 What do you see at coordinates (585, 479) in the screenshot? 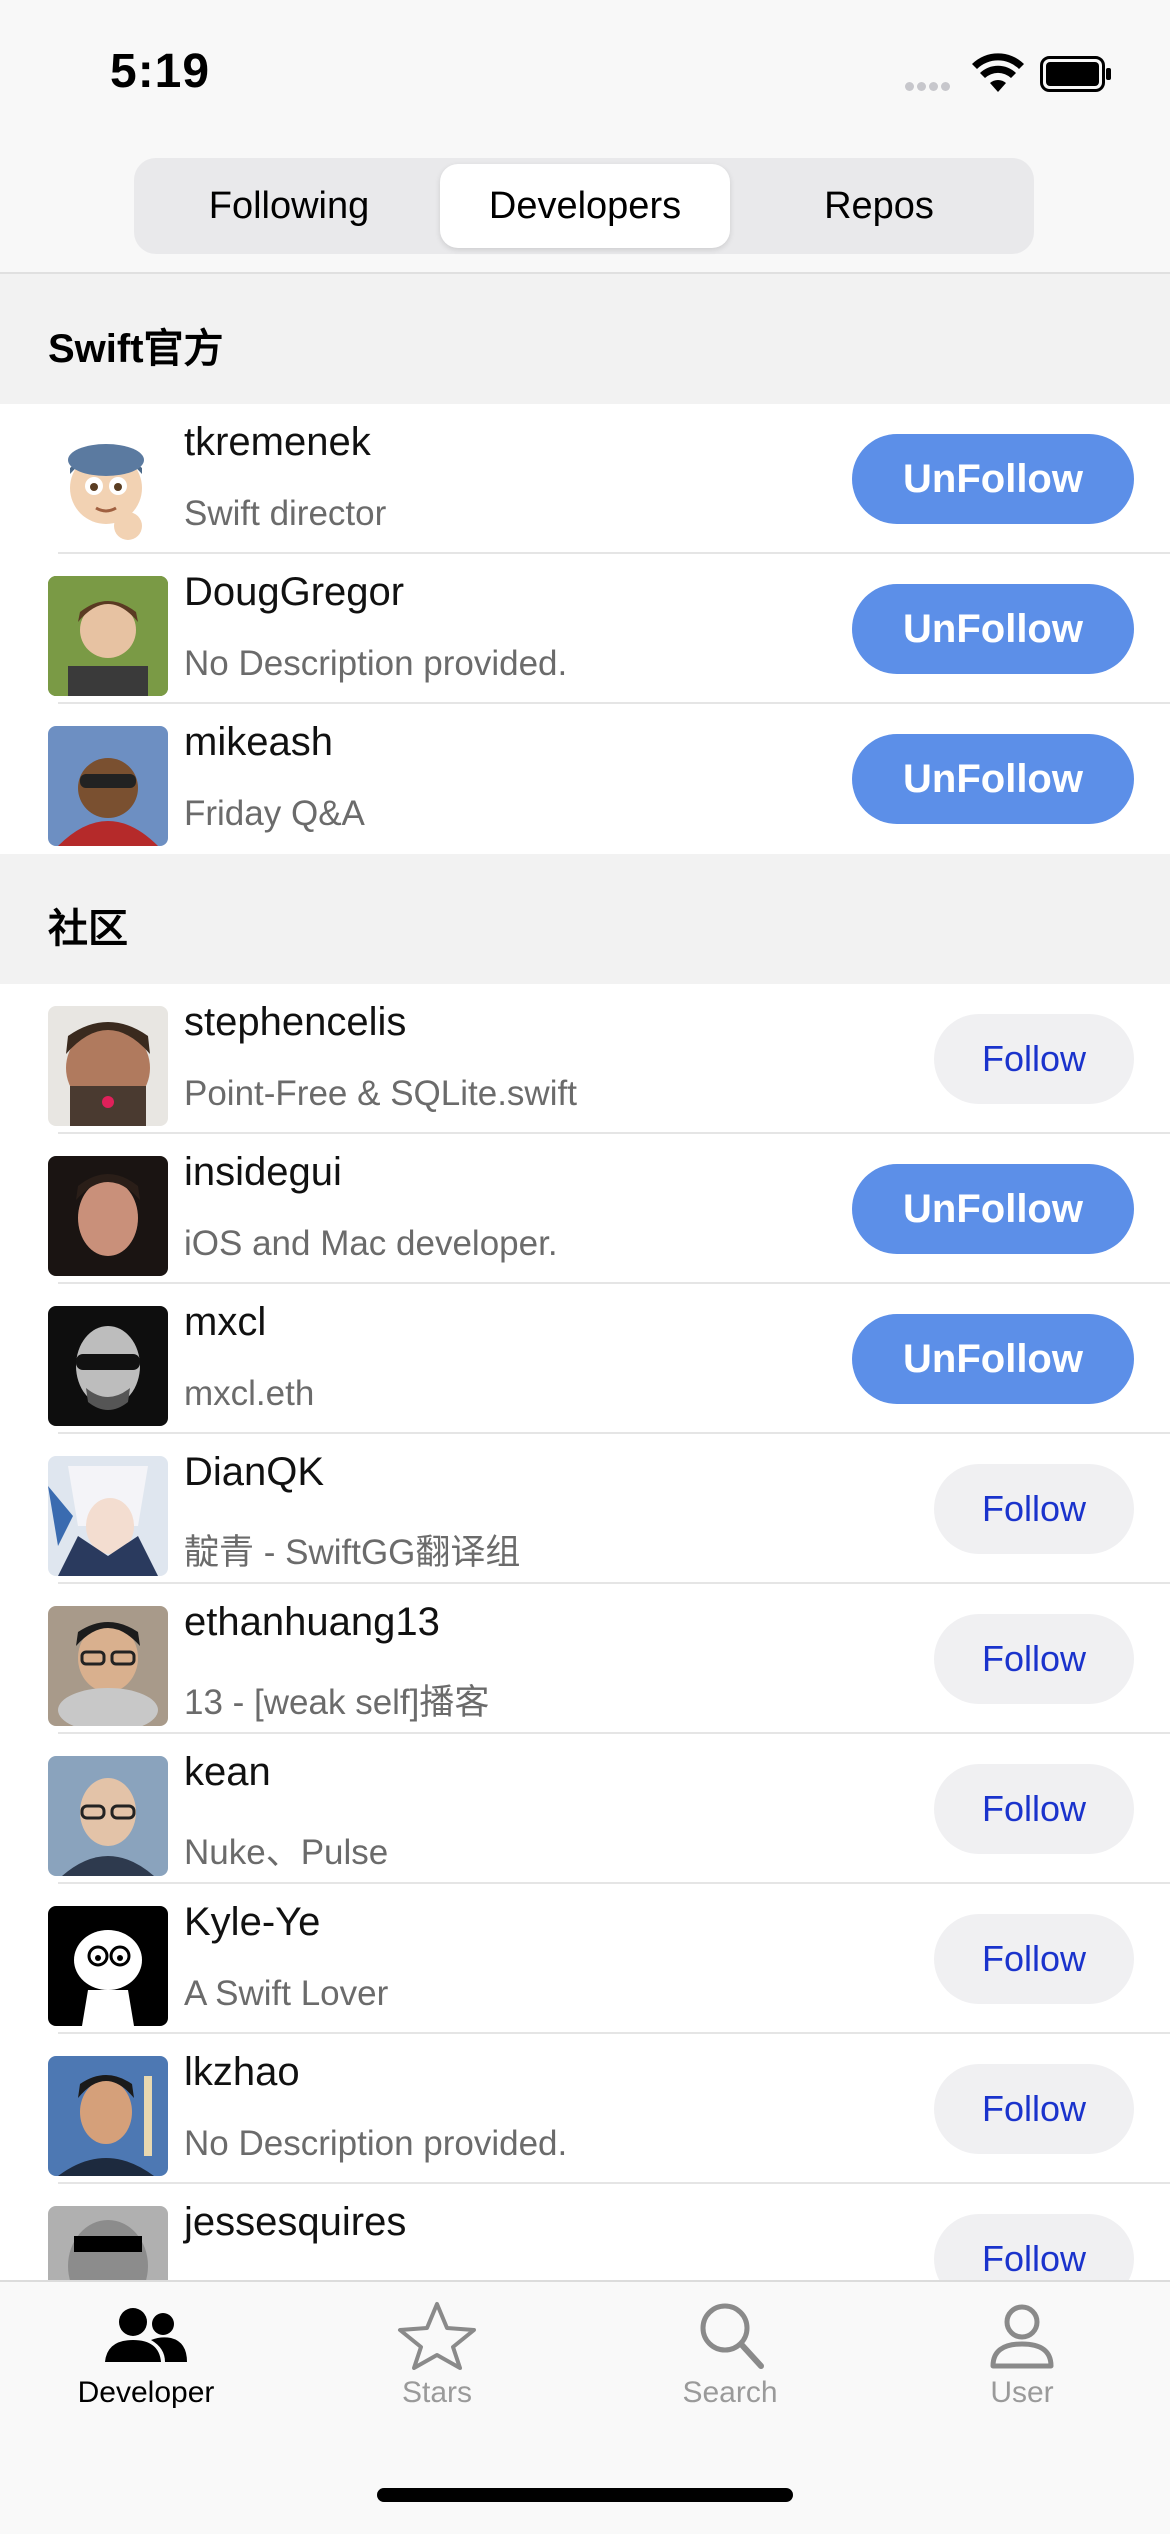
I see `developer-row: tkremenek Swift director UnFollow` at bounding box center [585, 479].